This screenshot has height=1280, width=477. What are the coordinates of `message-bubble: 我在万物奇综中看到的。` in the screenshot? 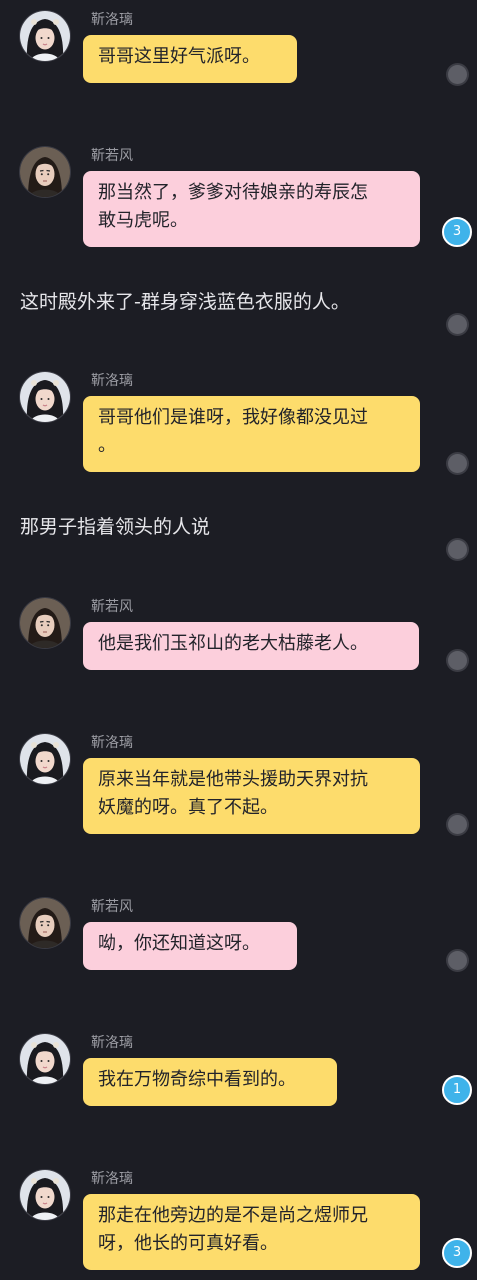 It's located at (210, 1082).